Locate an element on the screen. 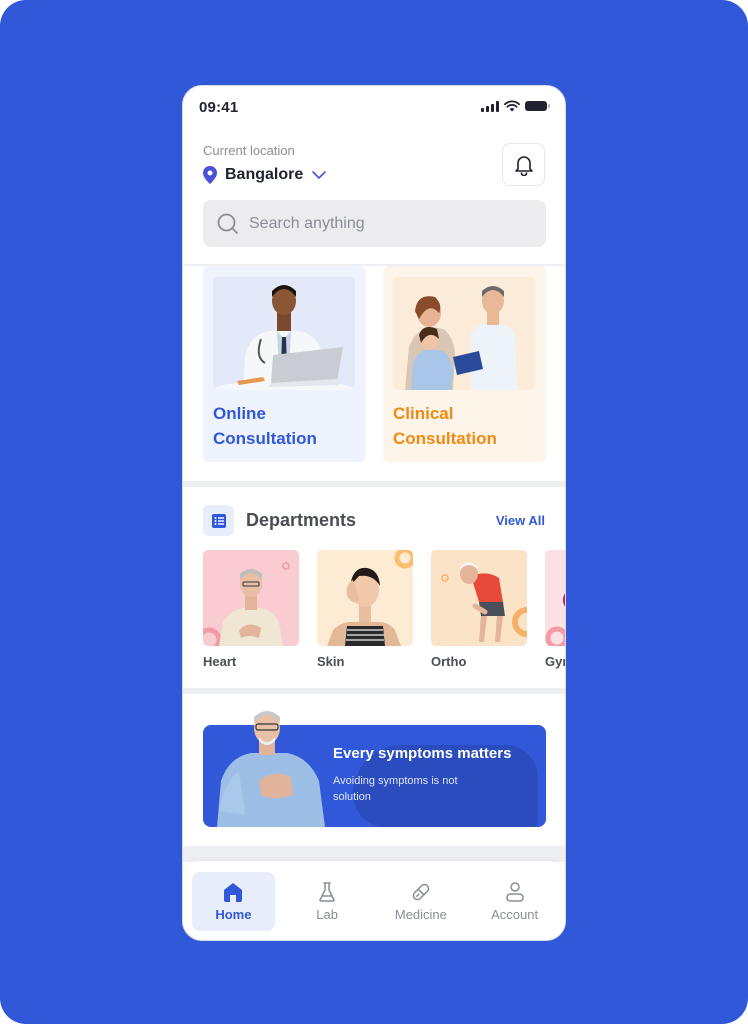 Image resolution: width=748 pixels, height=1024 pixels. nav-label-lab: Lab is located at coordinates (327, 914).